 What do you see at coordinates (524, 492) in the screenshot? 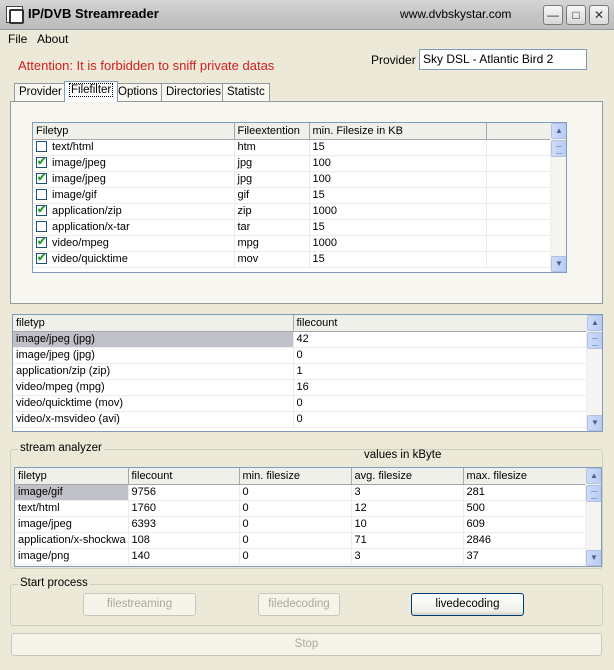
I see `max-filesize-cell: 281` at bounding box center [524, 492].